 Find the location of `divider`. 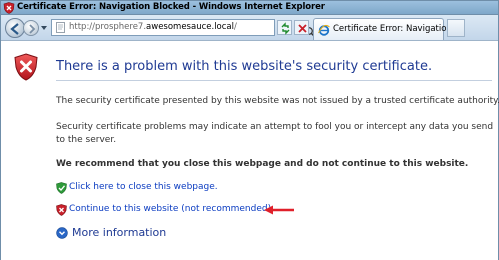

divider is located at coordinates (274, 80).